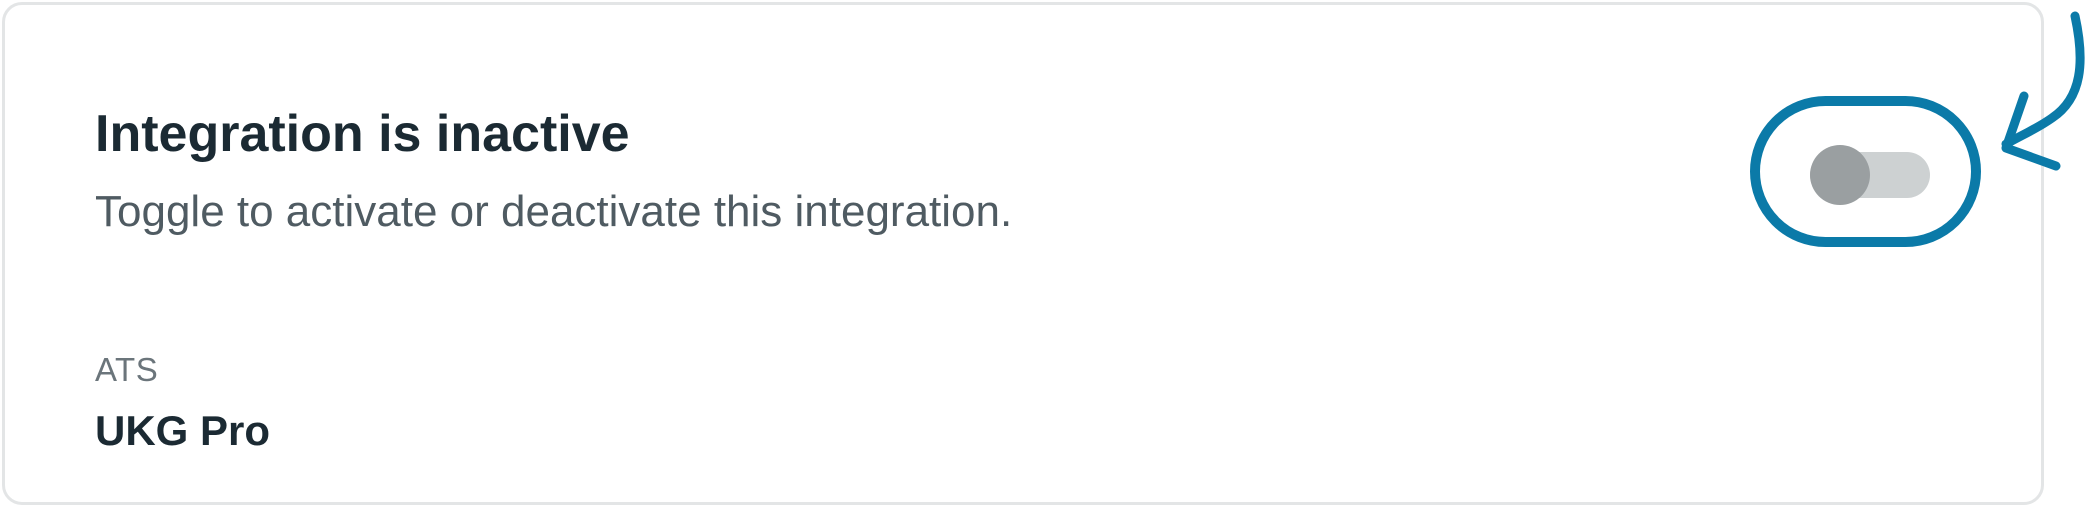  What do you see at coordinates (183, 430) in the screenshot?
I see `ats-value: UKG Pro` at bounding box center [183, 430].